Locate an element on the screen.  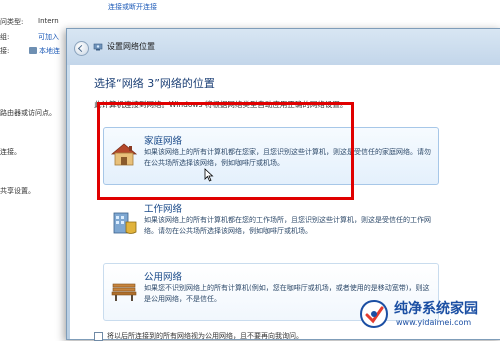
access-type-label: 问类型: is located at coordinates (12, 22).